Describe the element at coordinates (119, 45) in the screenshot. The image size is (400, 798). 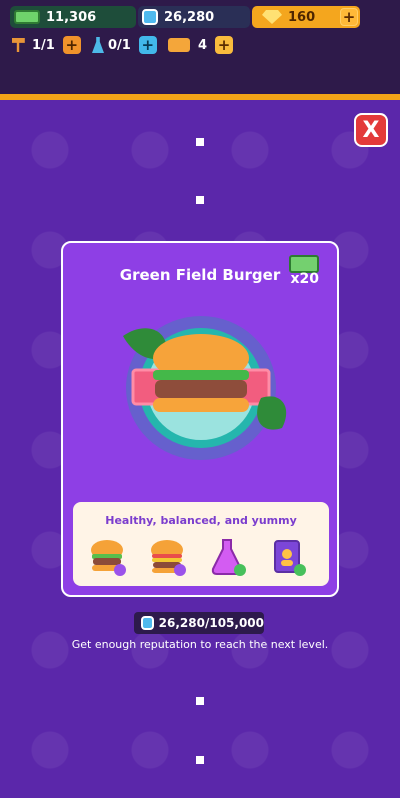
I see `flask-value: 0/1` at that location.